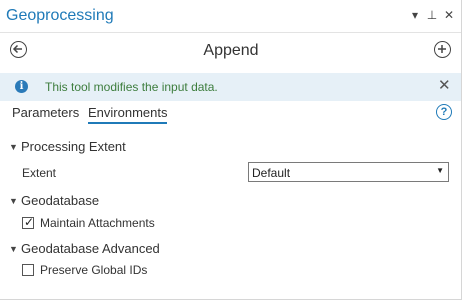 This screenshot has width=462, height=300. I want to click on pane-title: Geoprocessing, so click(60, 15).